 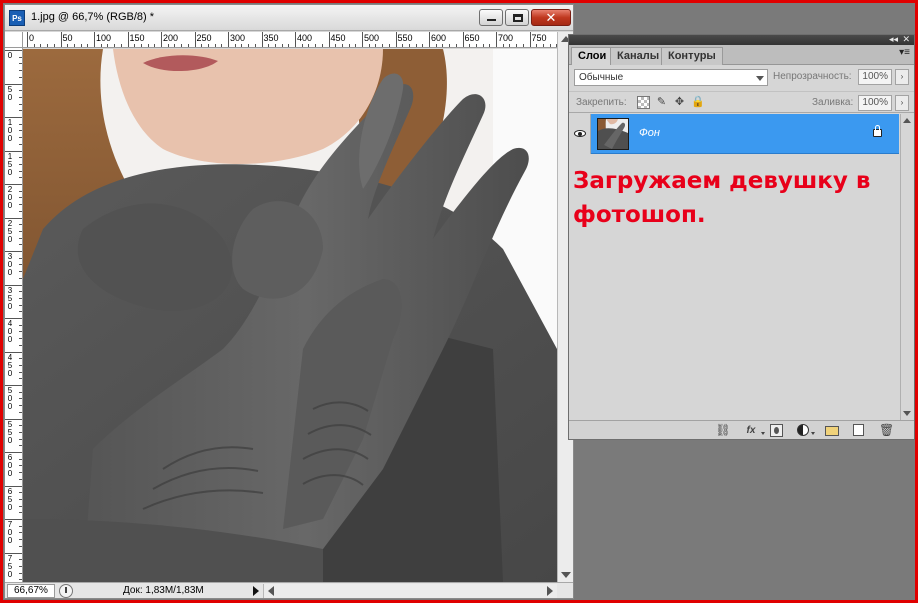 What do you see at coordinates (649, 133) in the screenshot?
I see `layer-name: Фон` at bounding box center [649, 133].